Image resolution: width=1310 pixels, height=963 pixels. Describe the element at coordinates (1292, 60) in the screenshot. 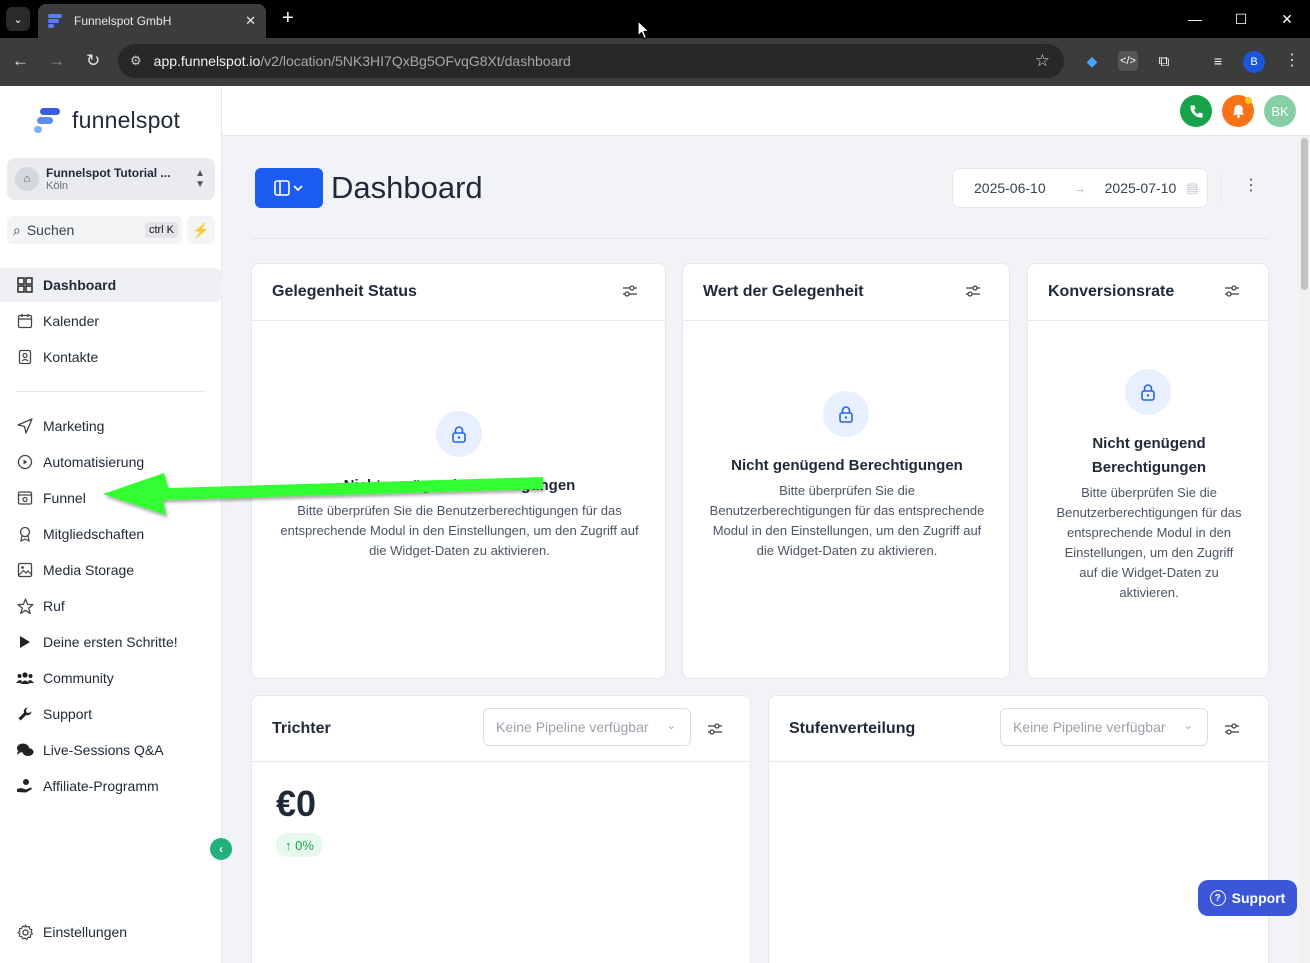

I see `browser-menu-icon: ⋮` at that location.